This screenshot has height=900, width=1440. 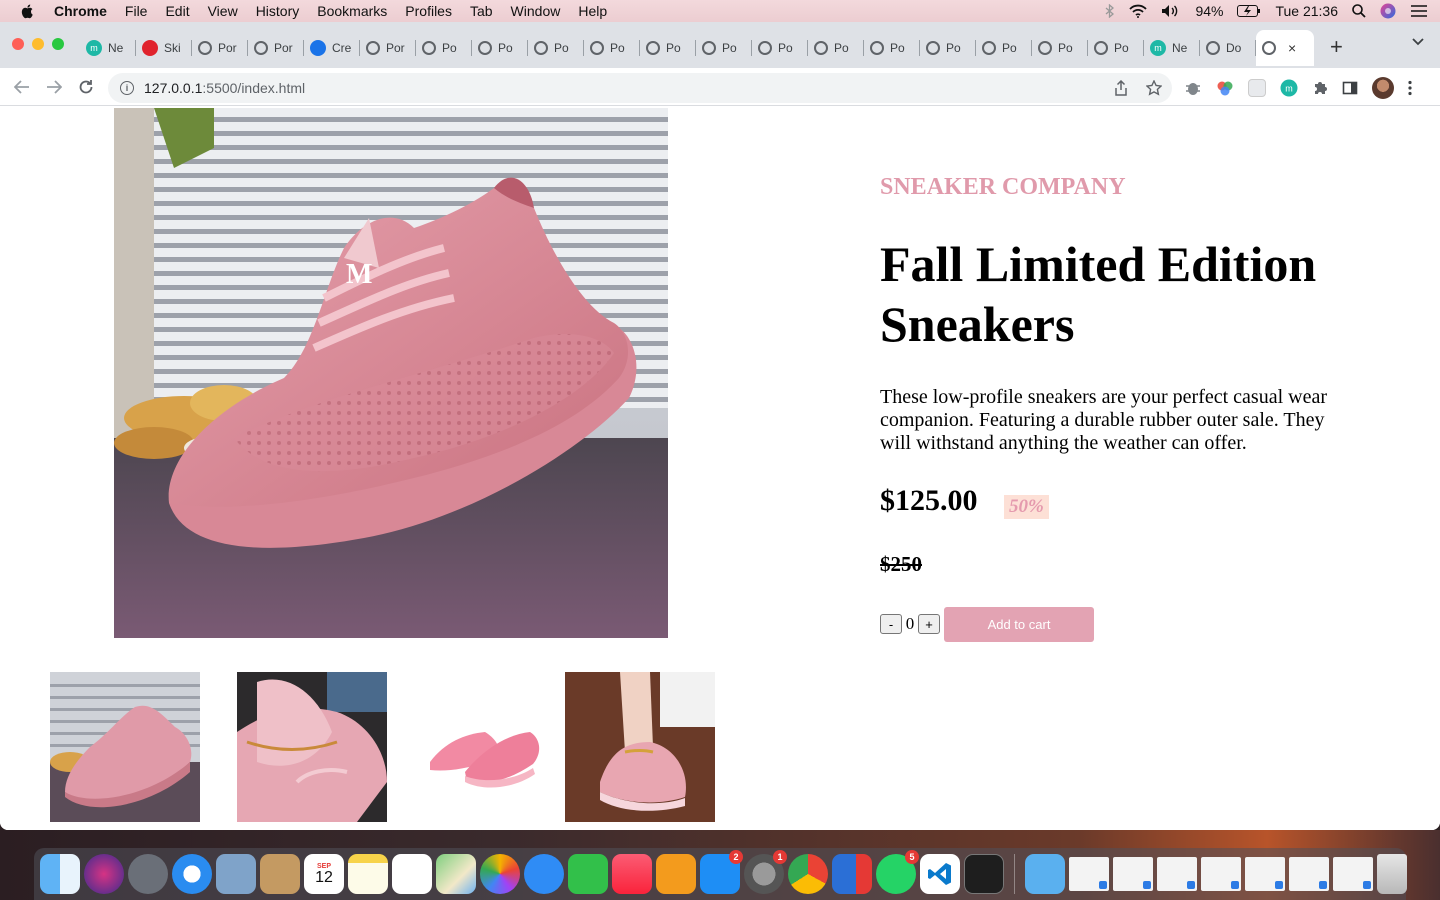 I want to click on puzzle-extensions-icon, so click(x=1320, y=88).